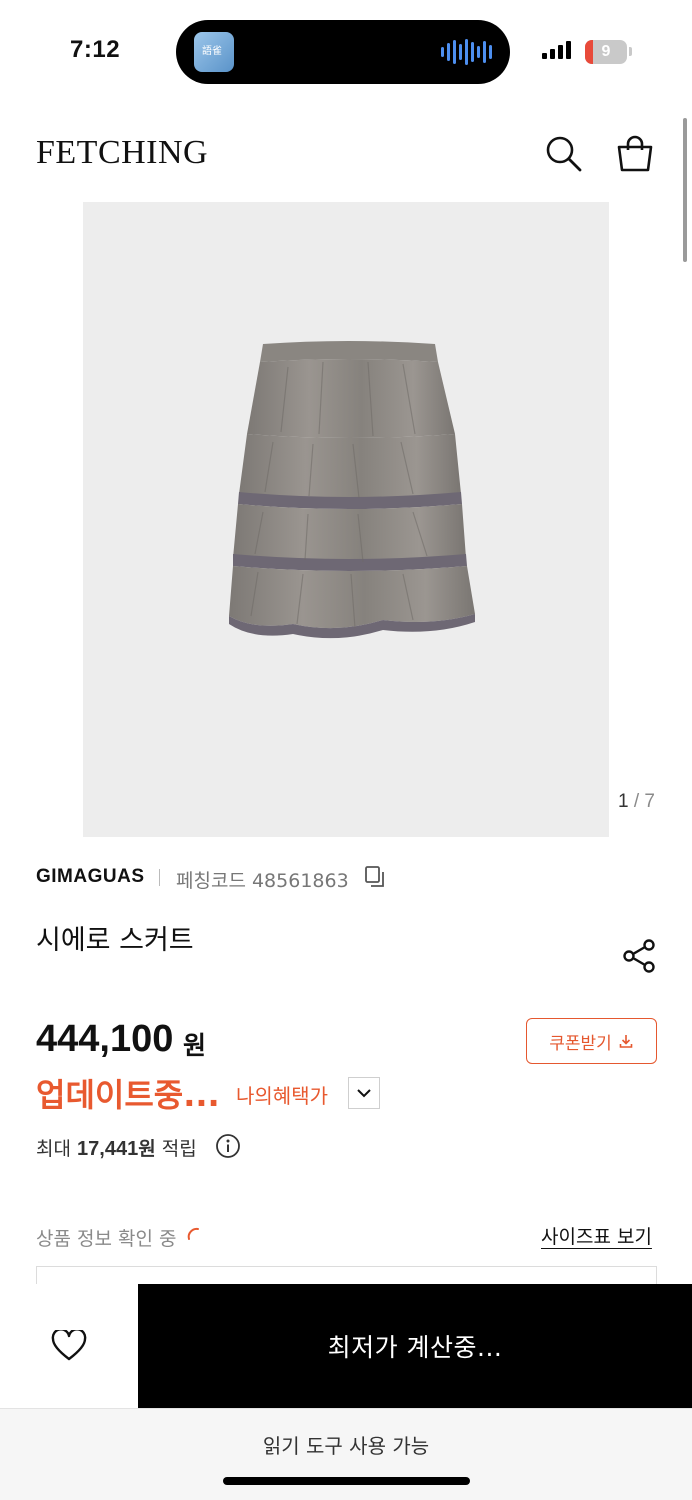 The width and height of the screenshot is (692, 1500). I want to click on points-suffix: 적립, so click(179, 1149).